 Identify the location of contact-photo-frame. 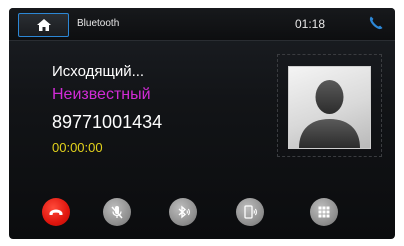
(329, 105).